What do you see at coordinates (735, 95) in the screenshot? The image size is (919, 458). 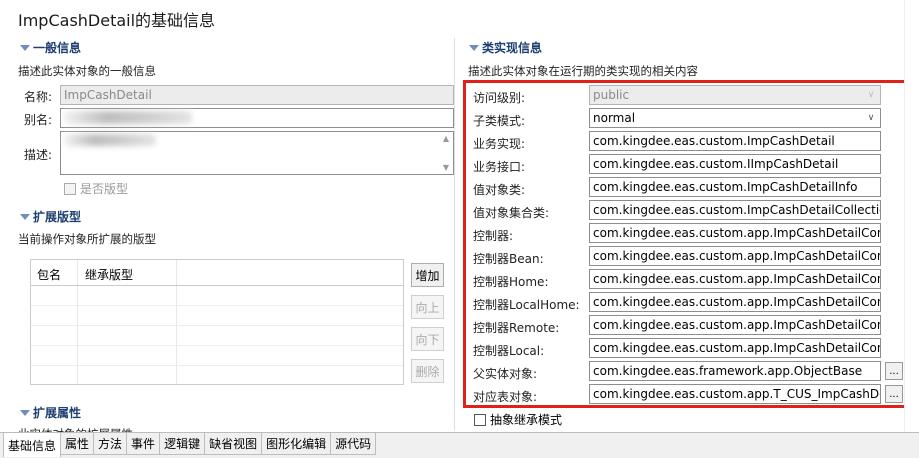 I see `access-level-select: public ∨` at bounding box center [735, 95].